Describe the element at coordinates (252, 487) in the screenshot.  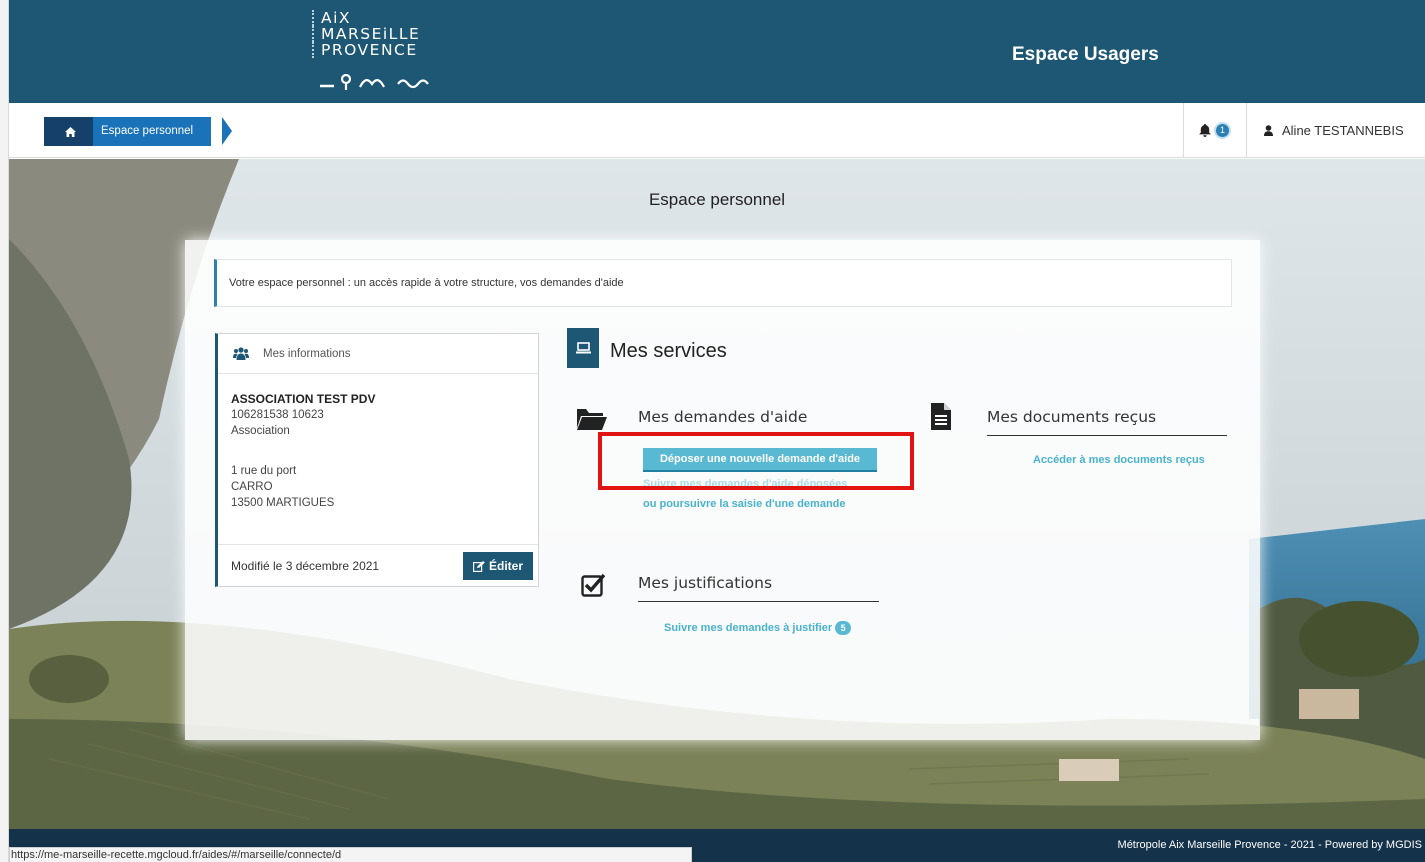
I see `address-line-2: CARRO` at that location.